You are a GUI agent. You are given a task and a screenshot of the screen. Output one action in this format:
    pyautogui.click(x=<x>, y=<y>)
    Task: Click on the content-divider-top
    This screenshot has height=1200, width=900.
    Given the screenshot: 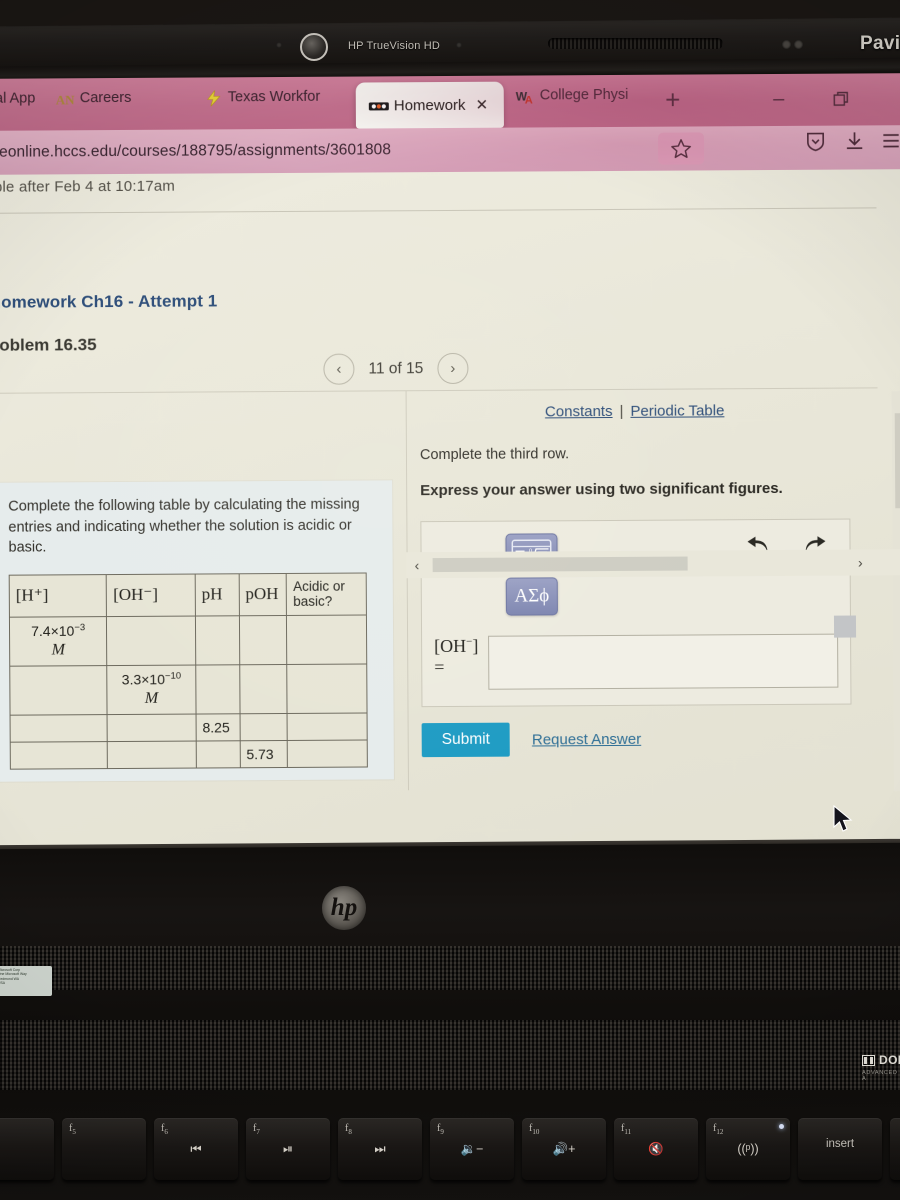 What is the action you would take?
    pyautogui.click(x=438, y=210)
    